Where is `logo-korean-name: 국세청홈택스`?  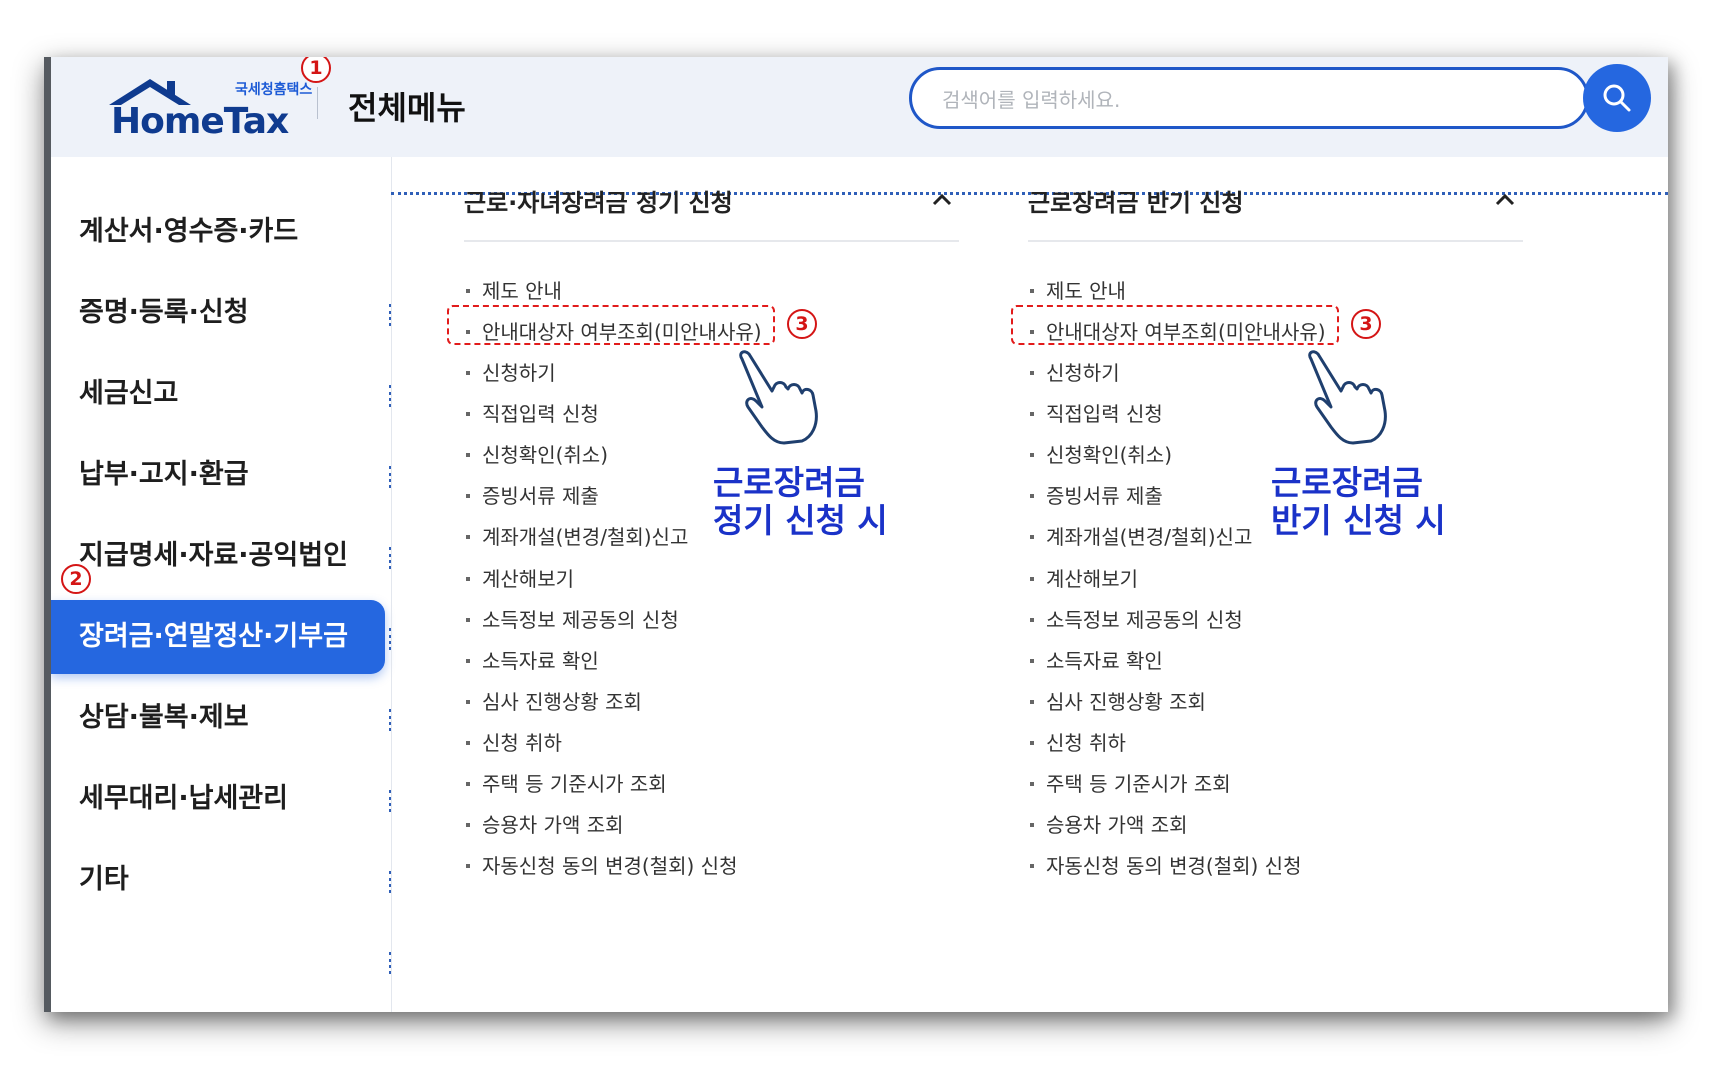
logo-korean-name: 국세청홈택스 is located at coordinates (274, 90).